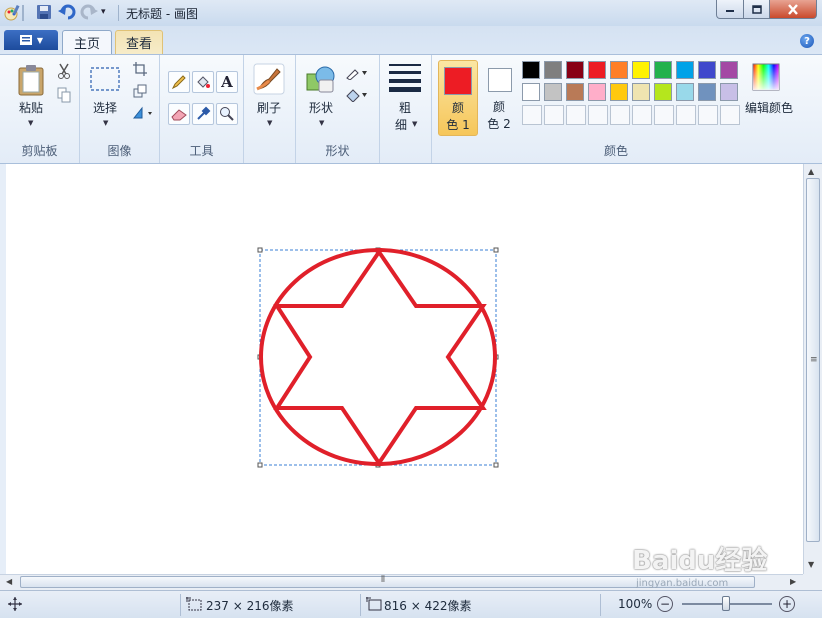 The width and height of the screenshot is (822, 618). What do you see at coordinates (807, 41) in the screenshot?
I see `help-icon: ?` at bounding box center [807, 41].